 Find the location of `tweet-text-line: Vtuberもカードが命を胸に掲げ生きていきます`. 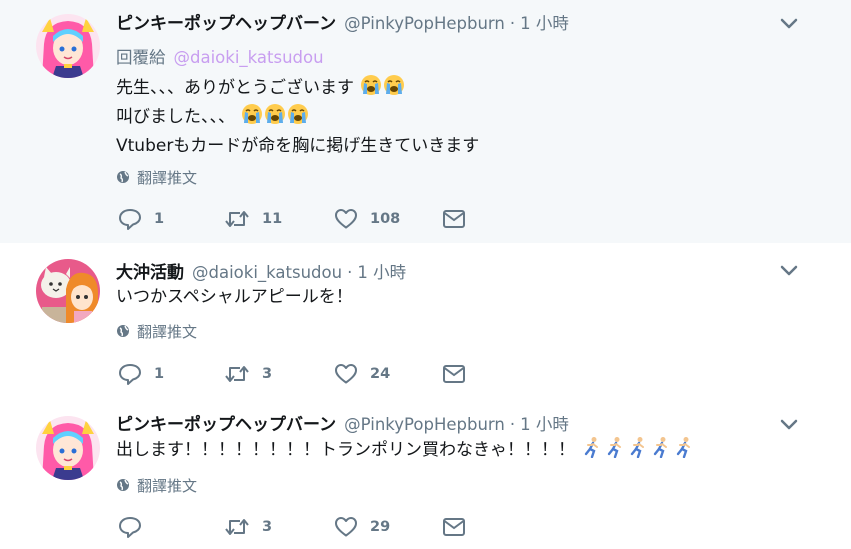

tweet-text-line: Vtuberもカードが命を胸に掲げ生きていきます is located at coordinates (297, 146).